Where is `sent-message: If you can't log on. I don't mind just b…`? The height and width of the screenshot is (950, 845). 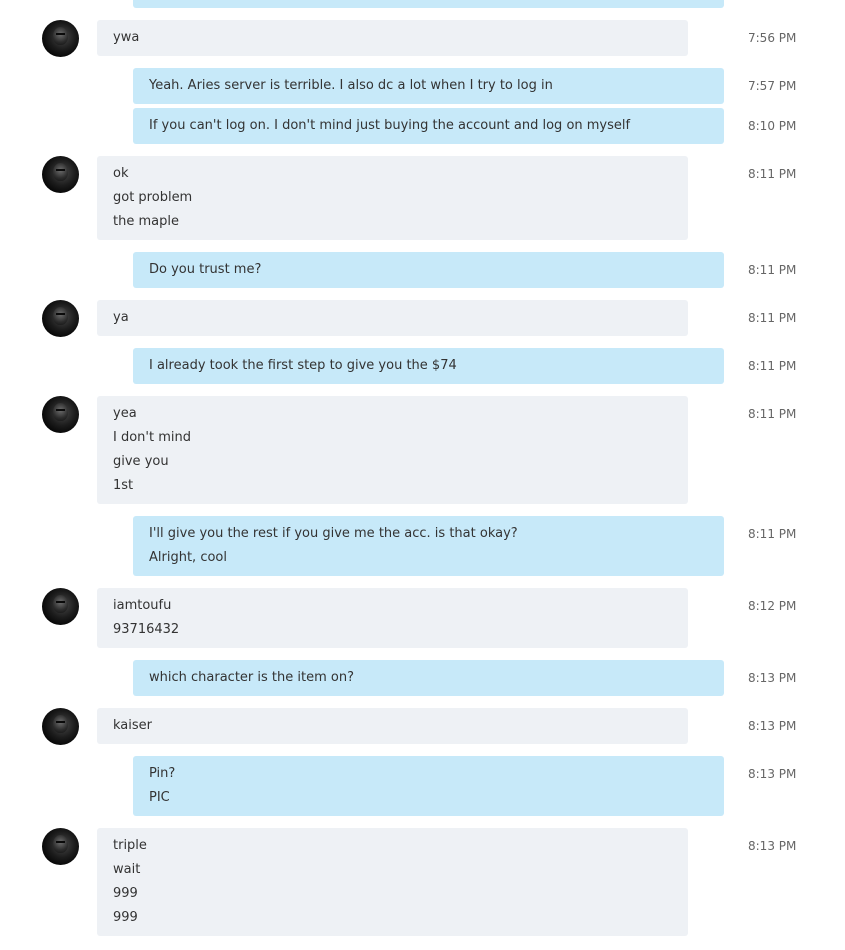 sent-message: If you can't log on. I don't mind just b… is located at coordinates (422, 126).